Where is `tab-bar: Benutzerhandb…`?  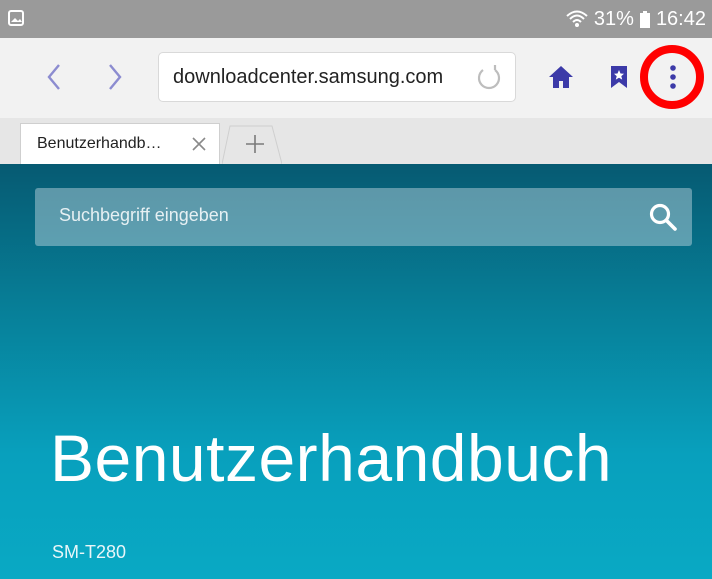
tab-bar: Benutzerhandb… is located at coordinates (356, 141).